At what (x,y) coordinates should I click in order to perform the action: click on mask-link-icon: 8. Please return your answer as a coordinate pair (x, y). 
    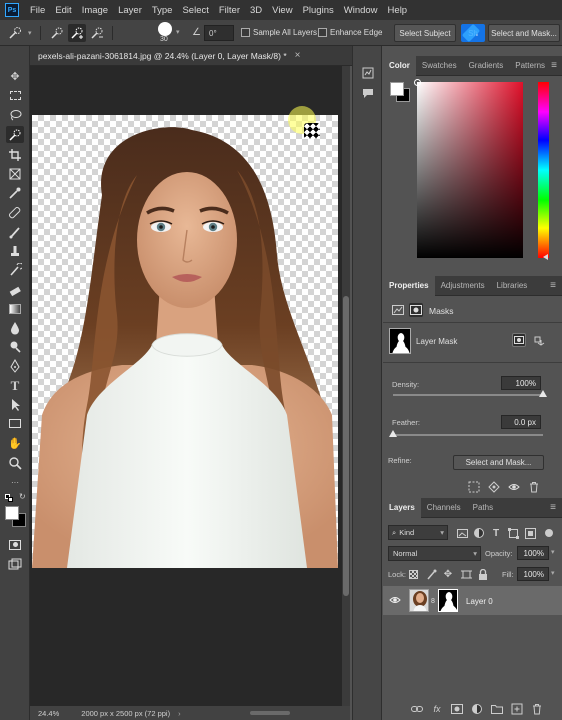
    Looking at the image, I should click on (433, 601).